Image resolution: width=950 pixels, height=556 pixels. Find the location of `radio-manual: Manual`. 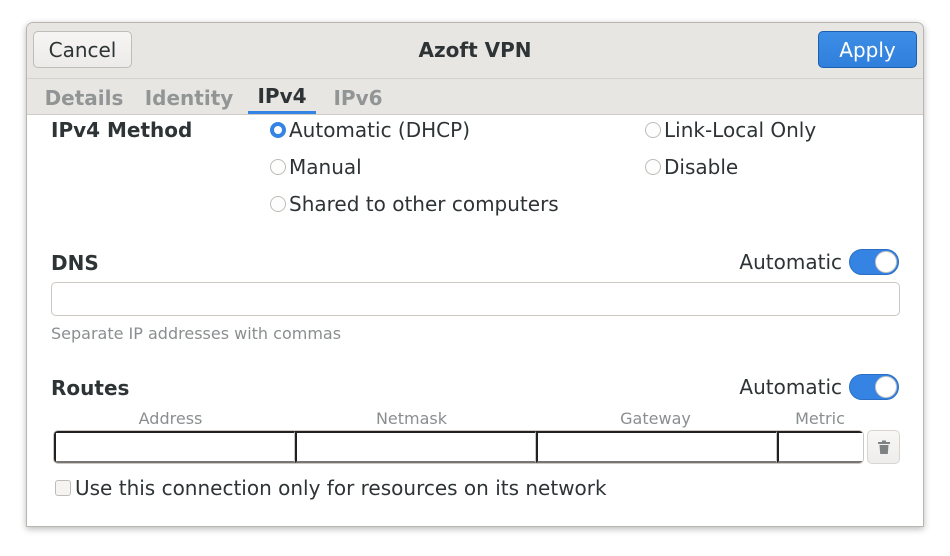

radio-manual: Manual is located at coordinates (316, 167).